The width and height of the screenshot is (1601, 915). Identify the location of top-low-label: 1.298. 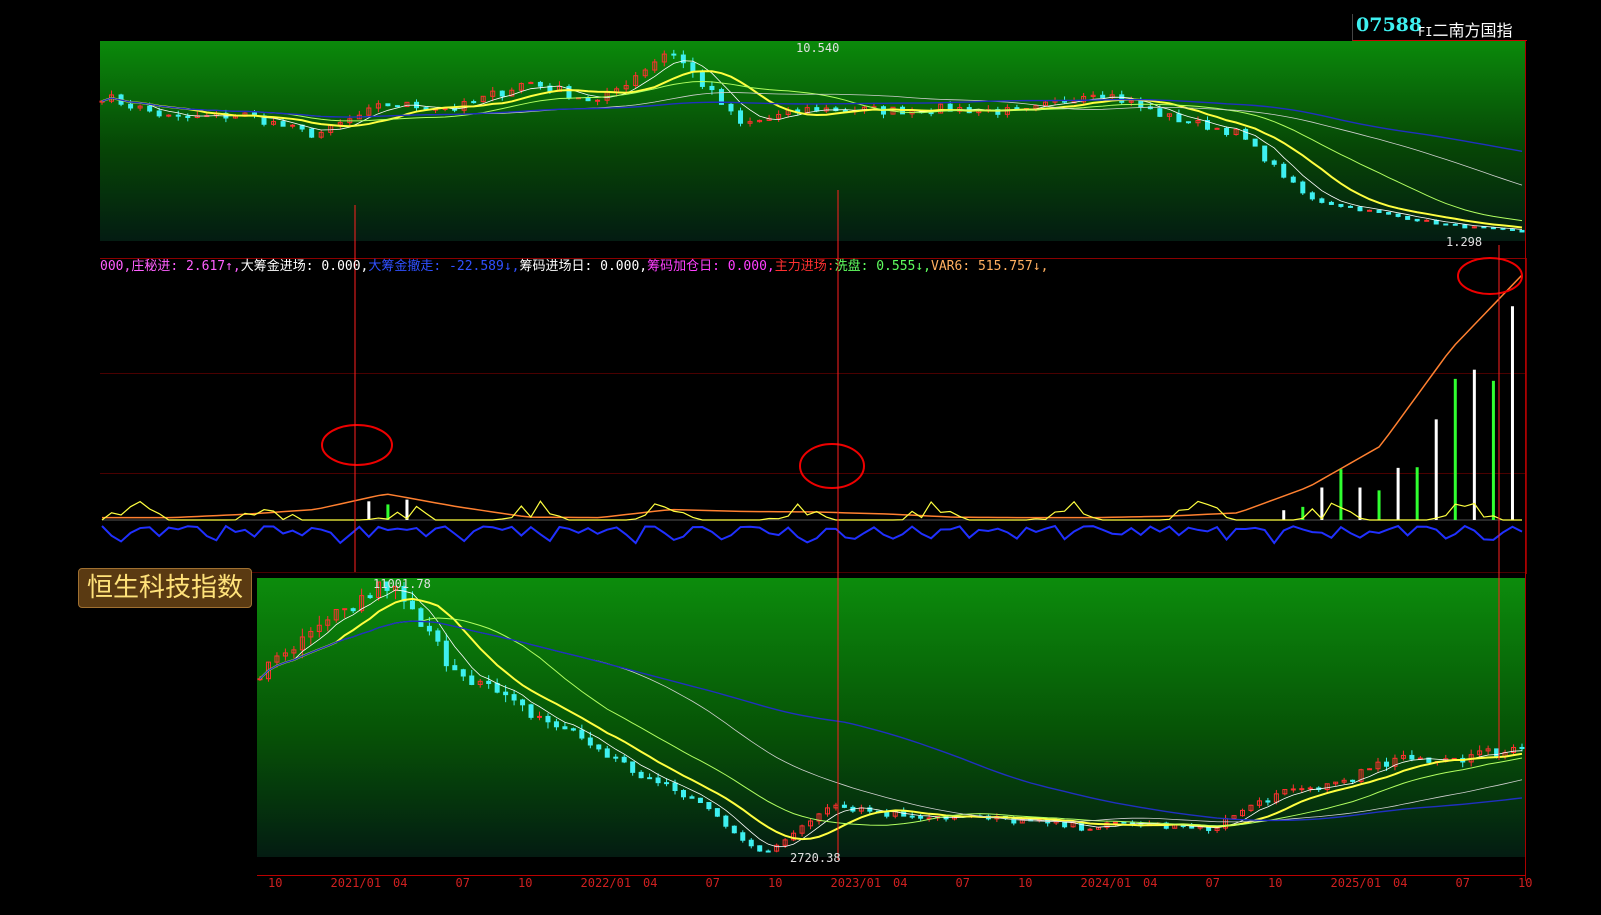
(1464, 242).